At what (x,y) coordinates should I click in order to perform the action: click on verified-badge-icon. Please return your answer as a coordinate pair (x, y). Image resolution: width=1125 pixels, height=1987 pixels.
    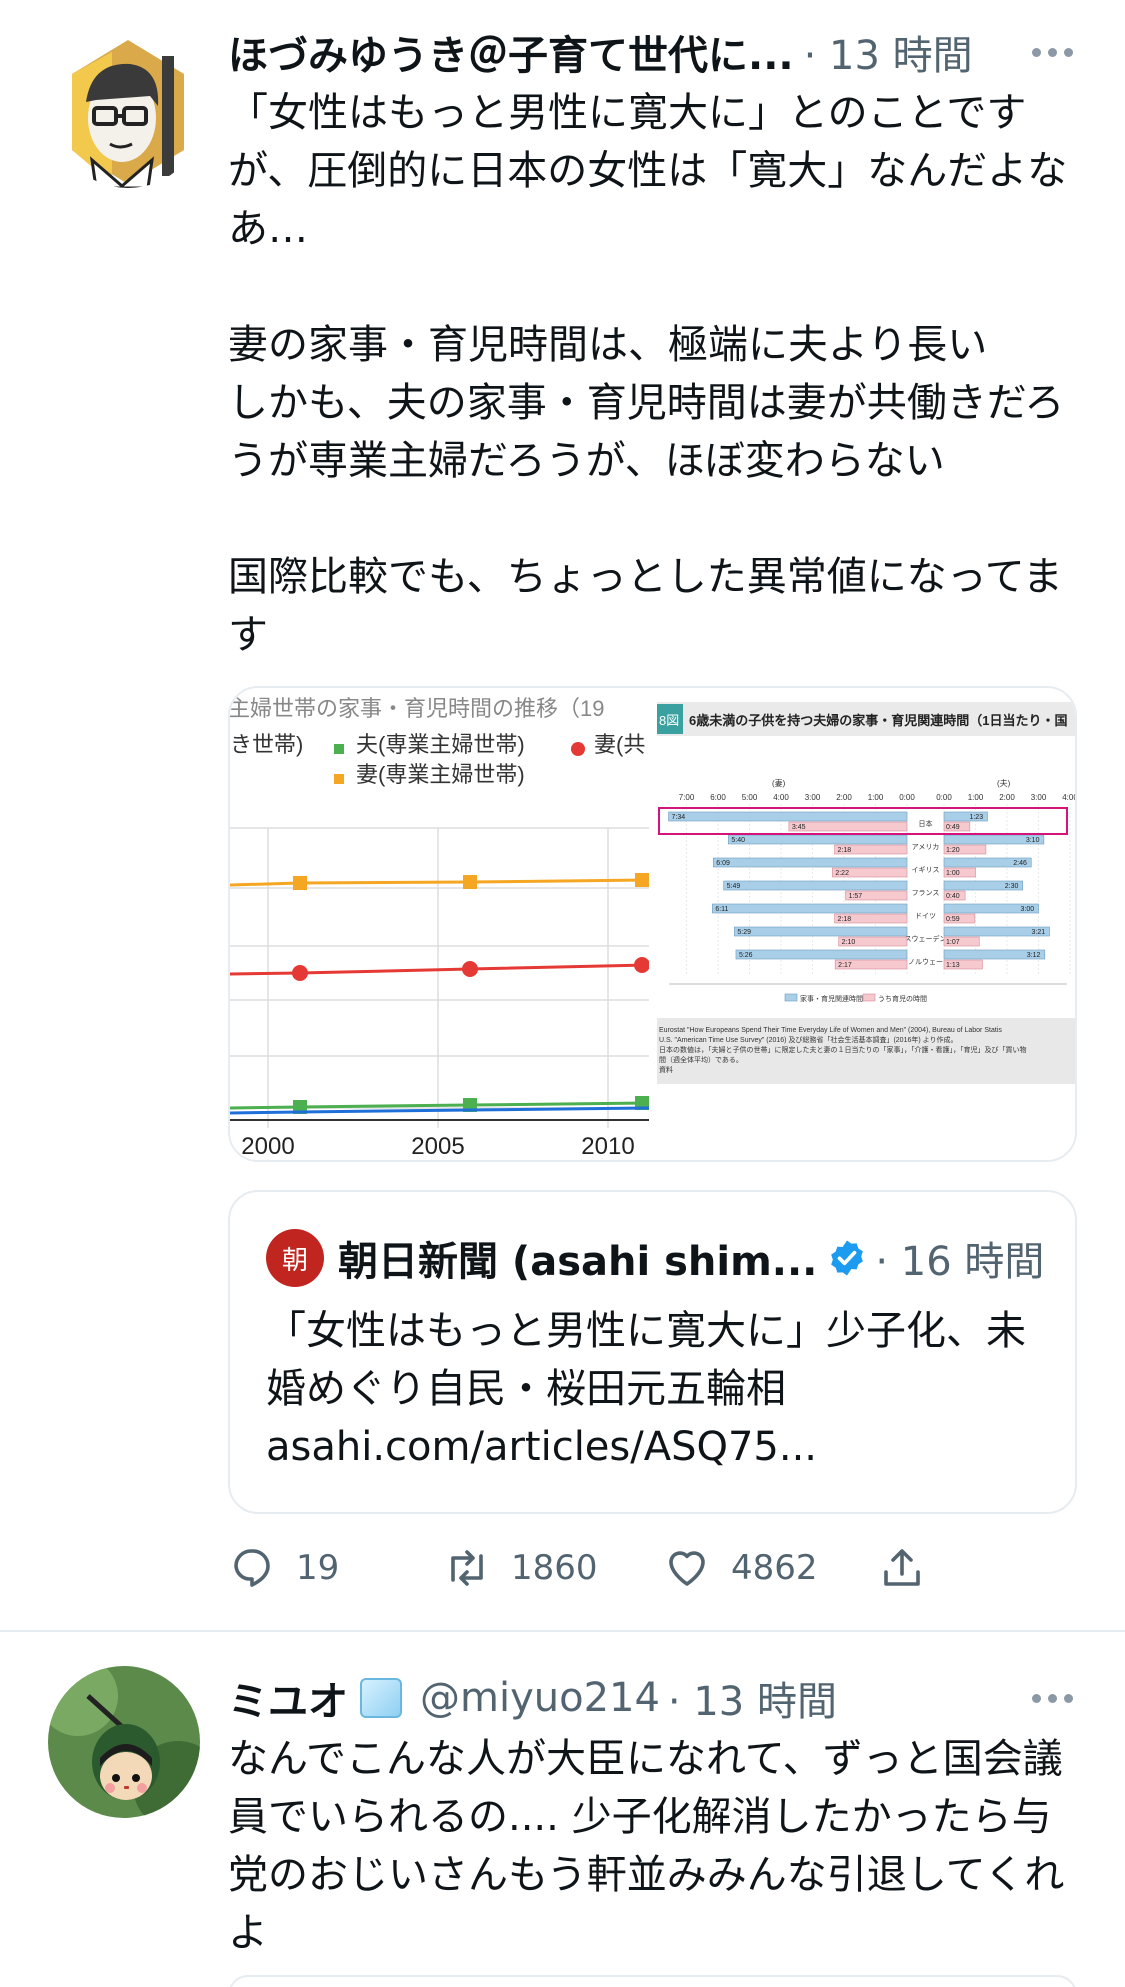
    Looking at the image, I should click on (847, 1258).